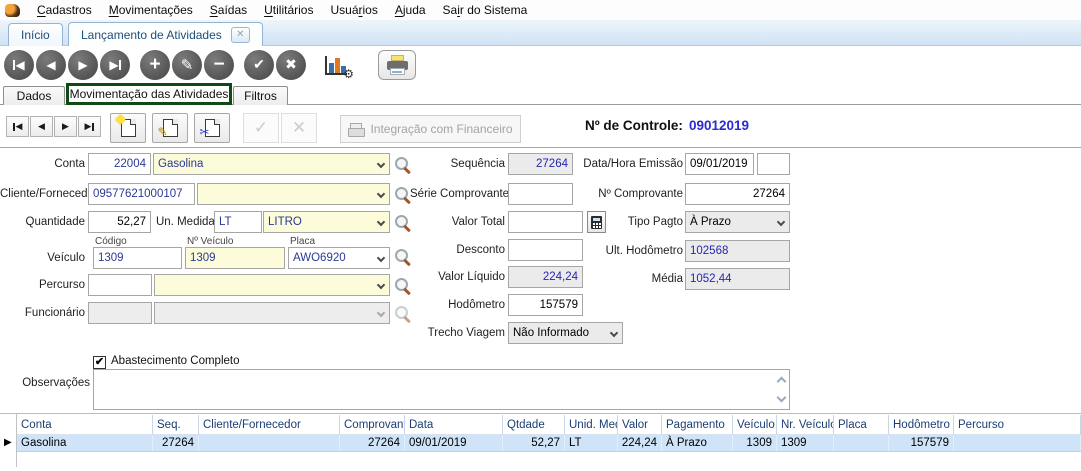 Image resolution: width=1081 pixels, height=471 pixels. What do you see at coordinates (737, 194) in the screenshot?
I see `n-comprovante-field: 27264` at bounding box center [737, 194].